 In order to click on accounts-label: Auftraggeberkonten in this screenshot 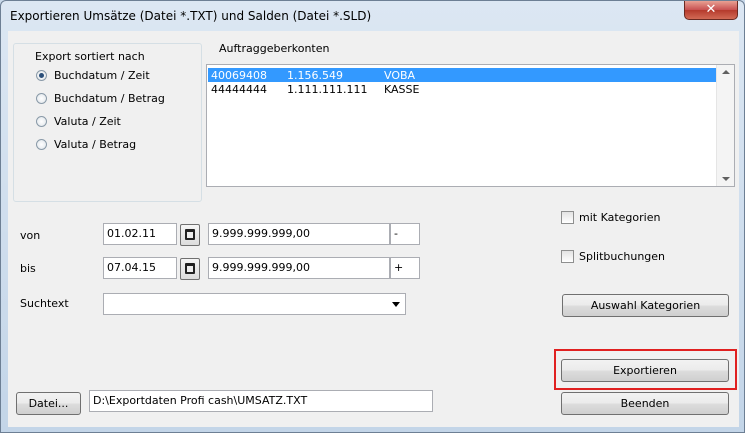, I will do `click(274, 48)`.